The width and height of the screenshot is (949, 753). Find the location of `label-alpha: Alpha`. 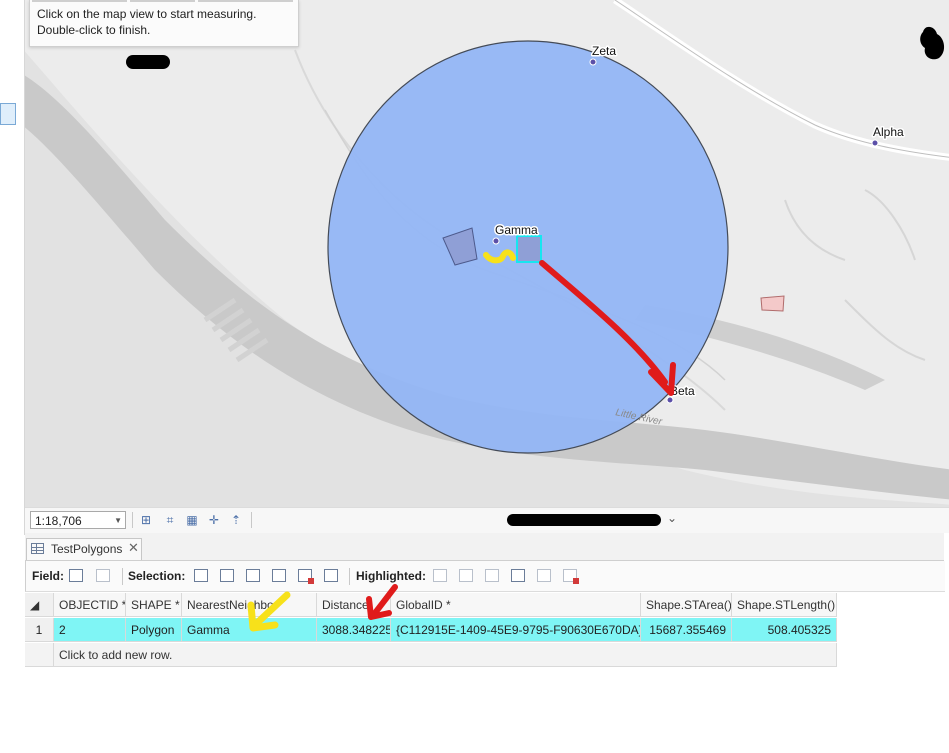

label-alpha: Alpha is located at coordinates (888, 132).